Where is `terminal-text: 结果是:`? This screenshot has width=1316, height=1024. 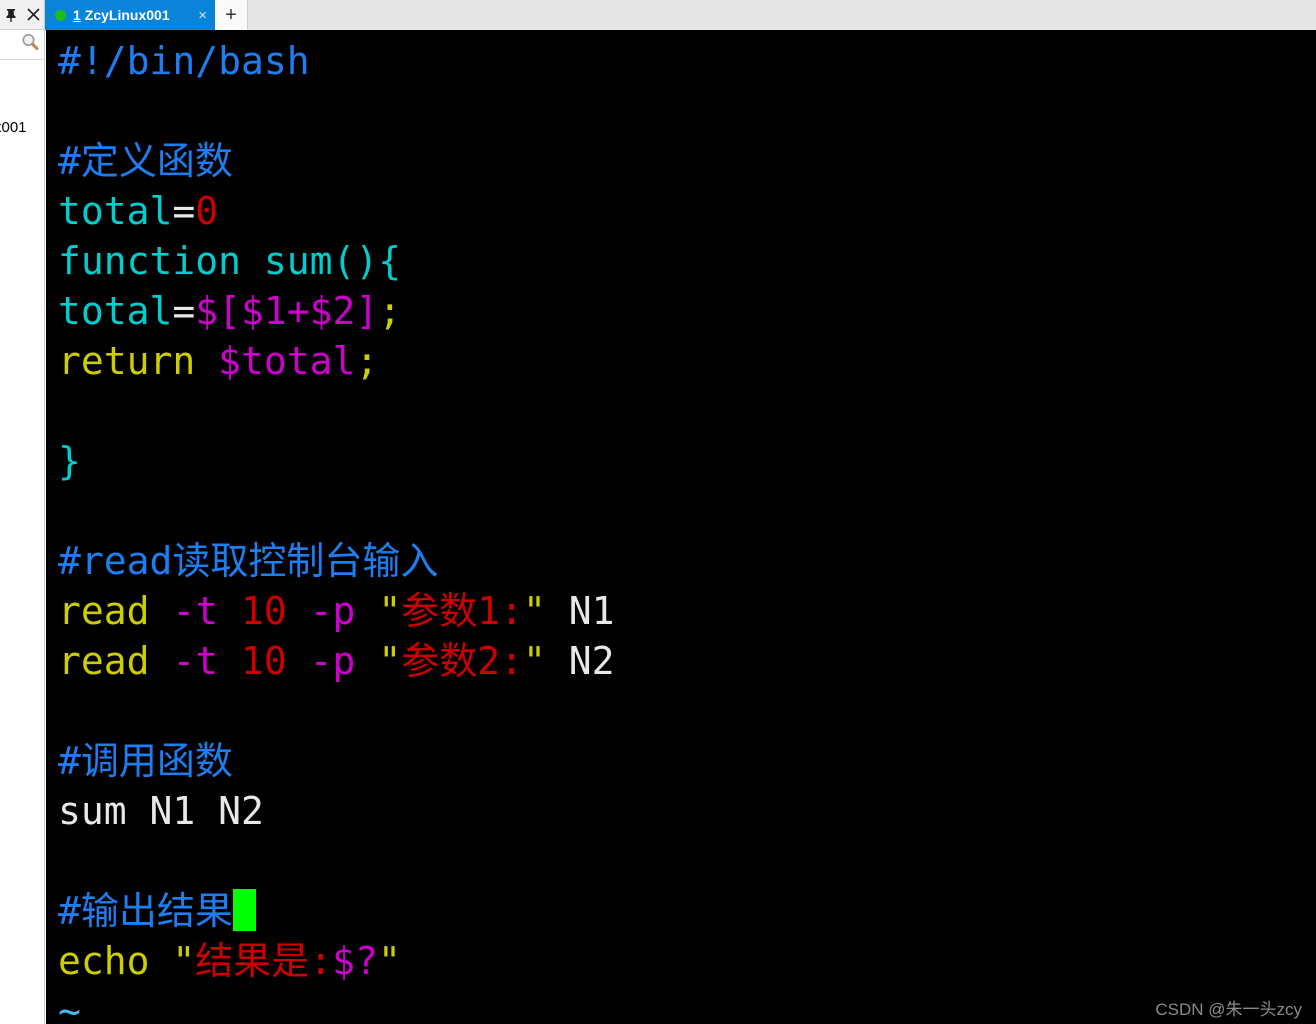 terminal-text: 结果是: is located at coordinates (264, 961).